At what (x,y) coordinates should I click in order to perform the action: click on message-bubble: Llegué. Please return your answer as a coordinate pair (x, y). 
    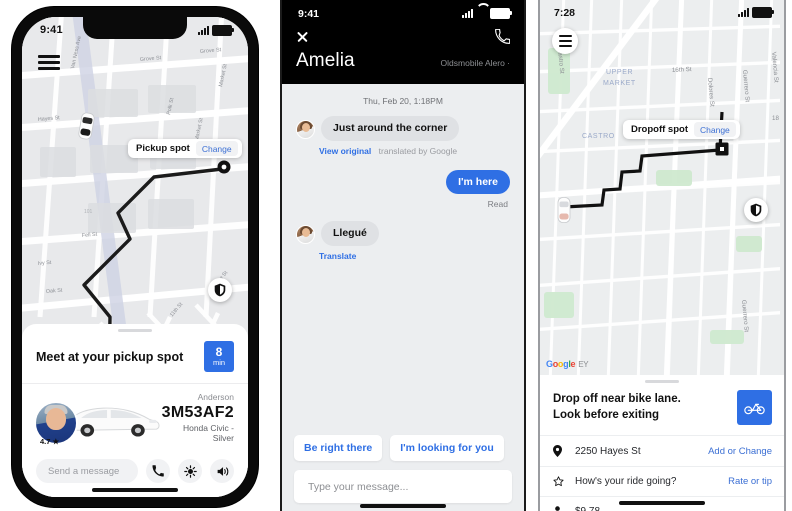
    Looking at the image, I should click on (350, 233).